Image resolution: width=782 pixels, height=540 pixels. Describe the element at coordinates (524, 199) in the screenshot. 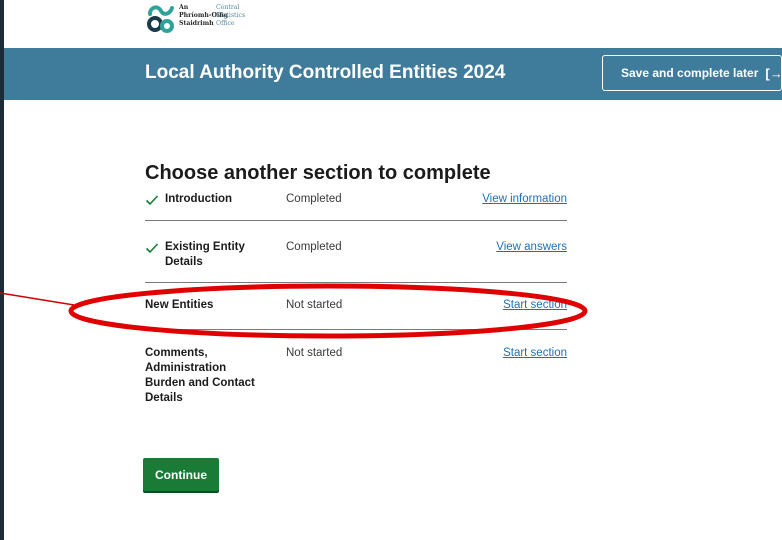

I see `view-information-link: View information` at that location.